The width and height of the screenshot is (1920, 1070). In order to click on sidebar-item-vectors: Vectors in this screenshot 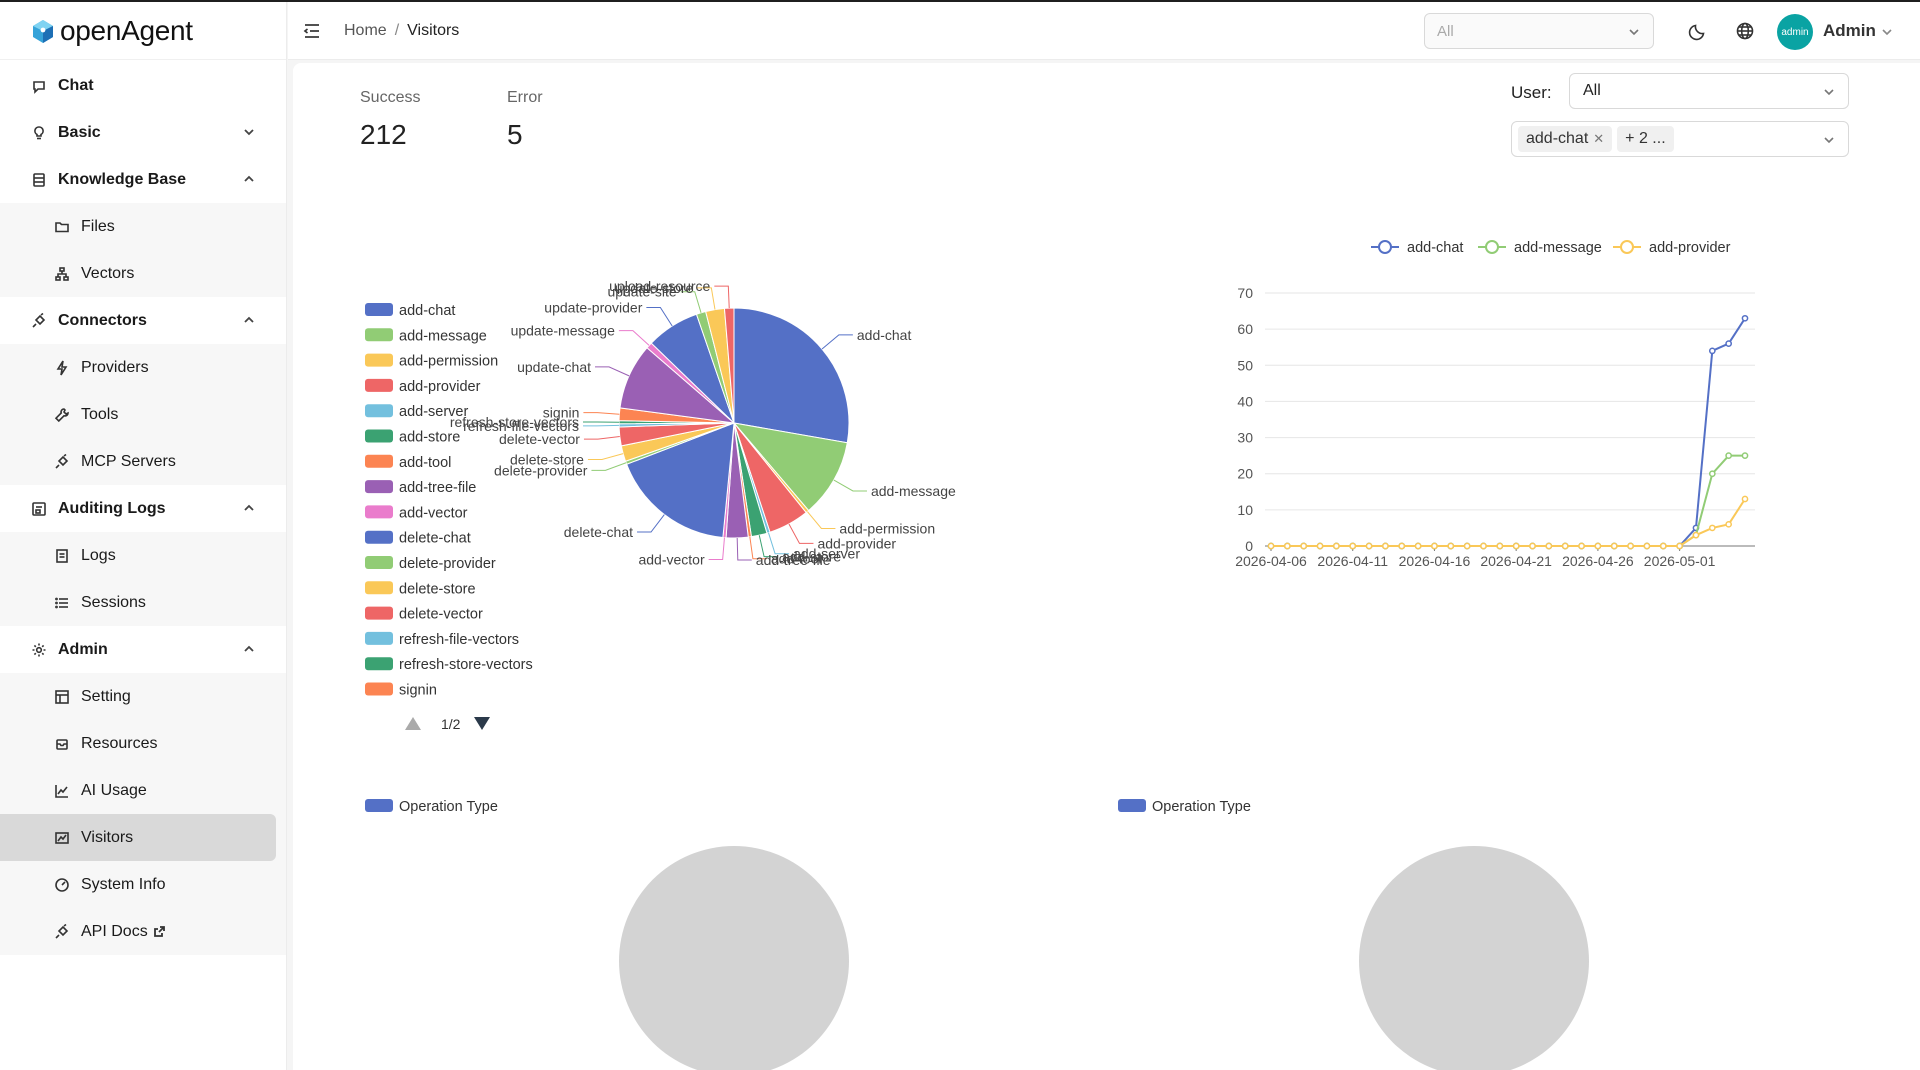, I will do `click(143, 273)`.